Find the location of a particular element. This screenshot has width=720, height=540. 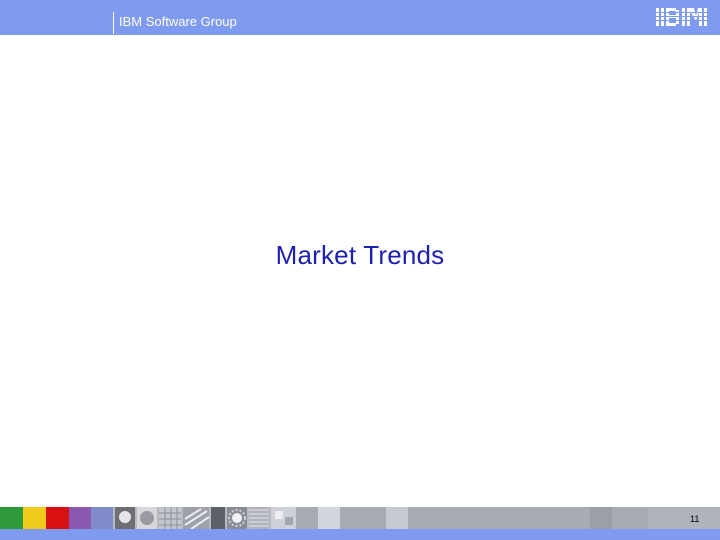

header-divider is located at coordinates (113, 23).